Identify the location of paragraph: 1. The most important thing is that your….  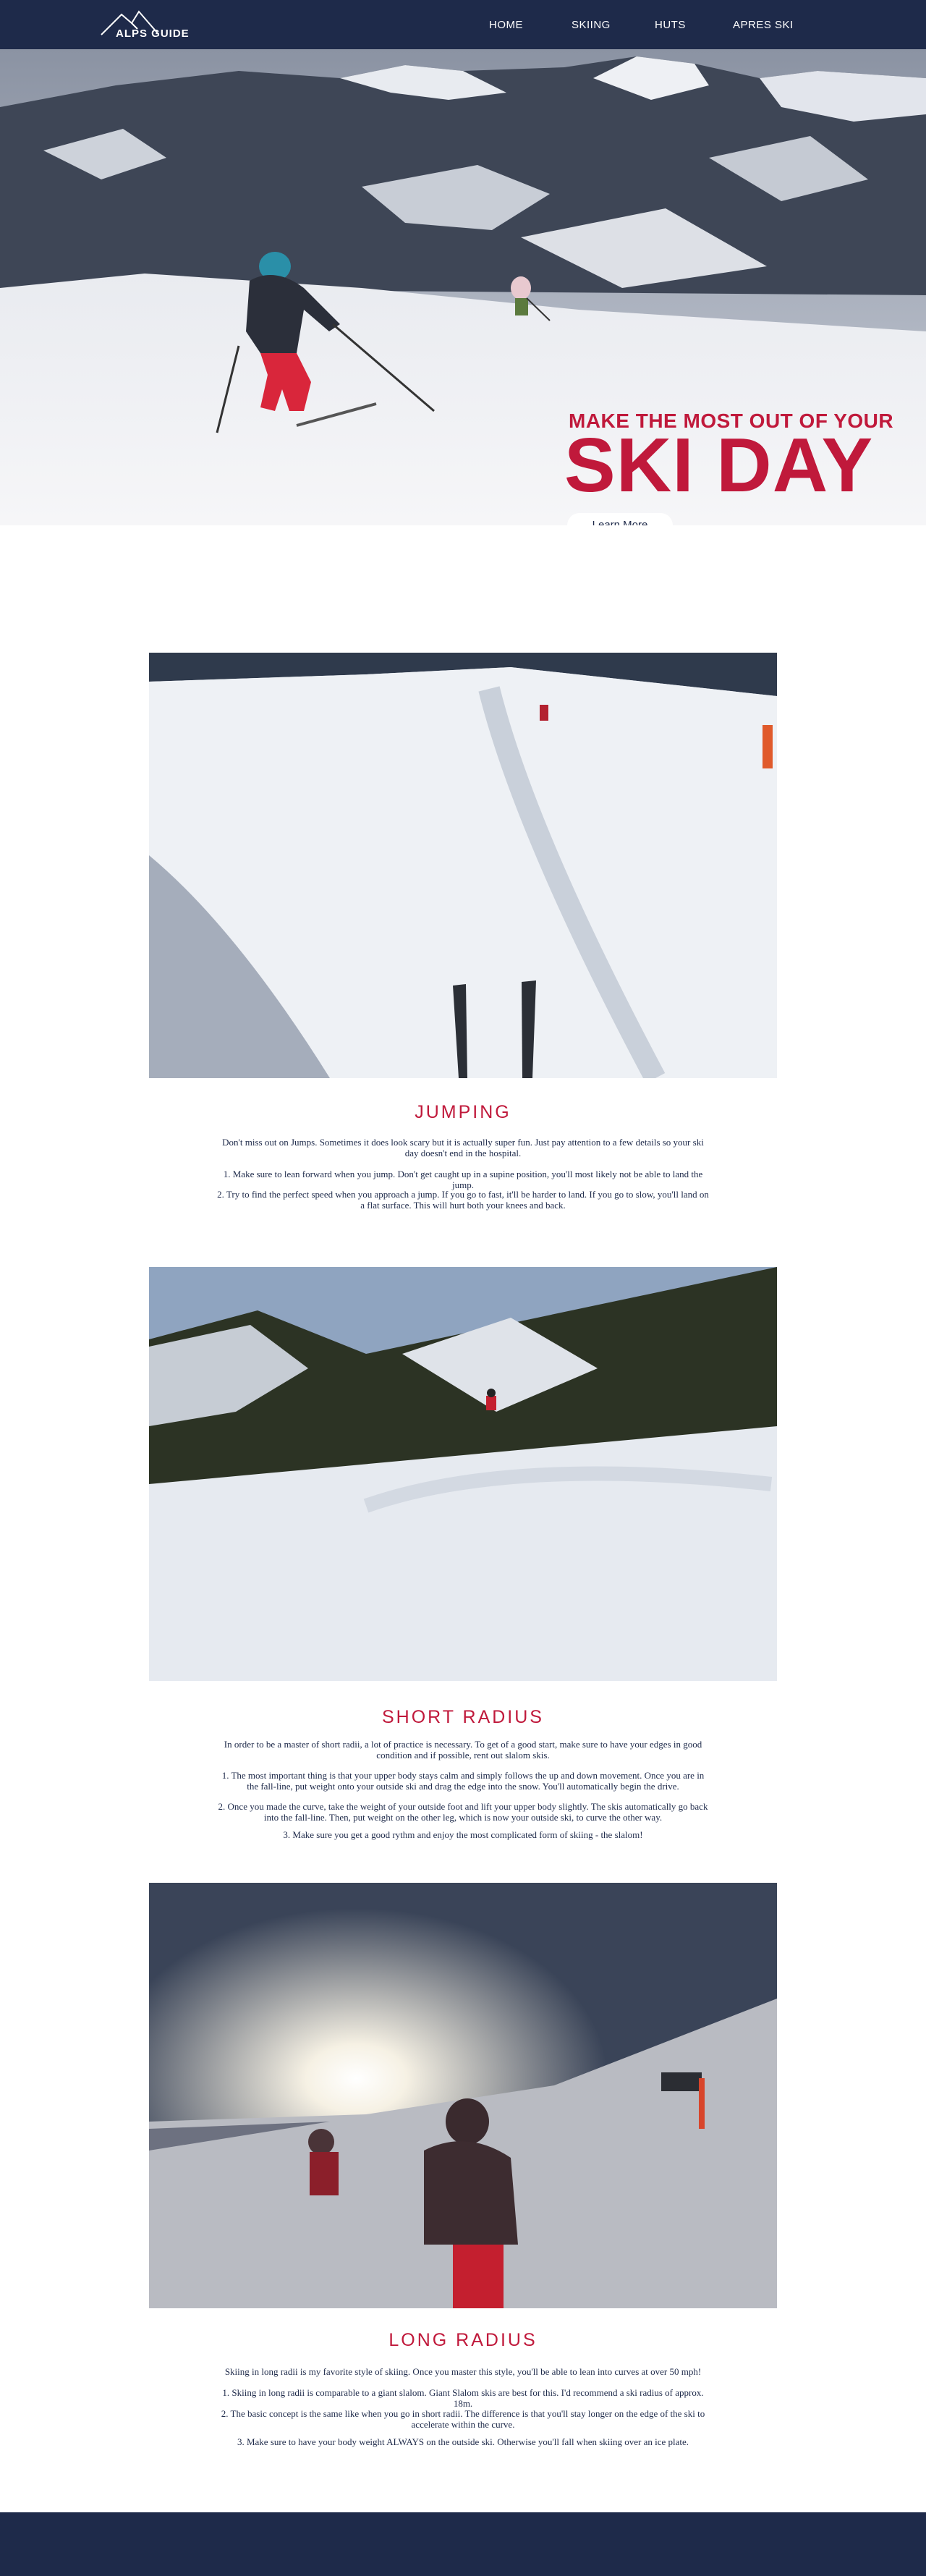
(463, 1781).